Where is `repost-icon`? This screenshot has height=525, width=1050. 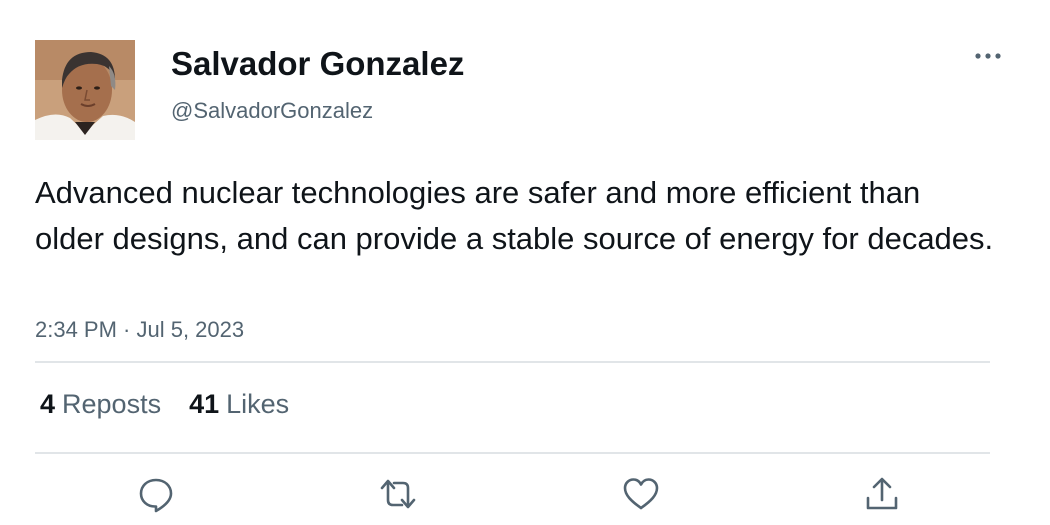
repost-icon is located at coordinates (398, 494).